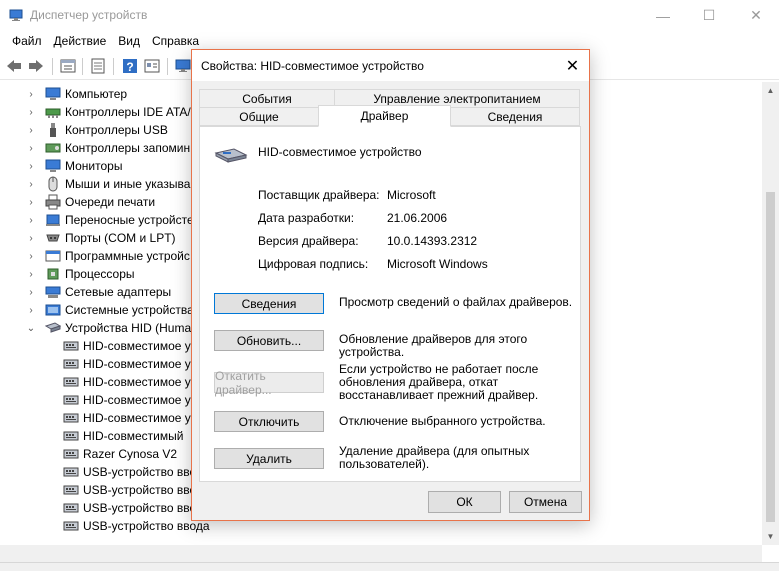  Describe the element at coordinates (36, 66) in the screenshot. I see `forward-icon` at that location.